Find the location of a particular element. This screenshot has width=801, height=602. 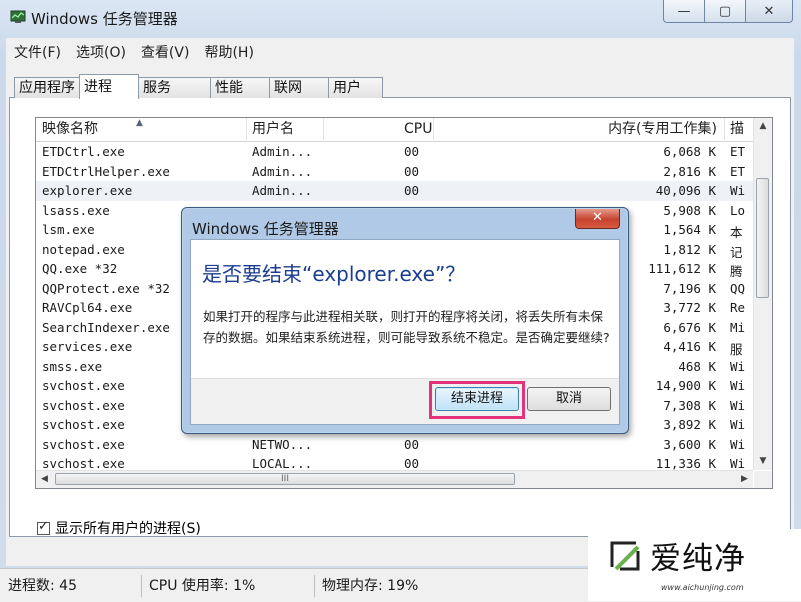

tab-strip: 应用程序 进程 服务 性能 联网 用户 is located at coordinates (198, 86).